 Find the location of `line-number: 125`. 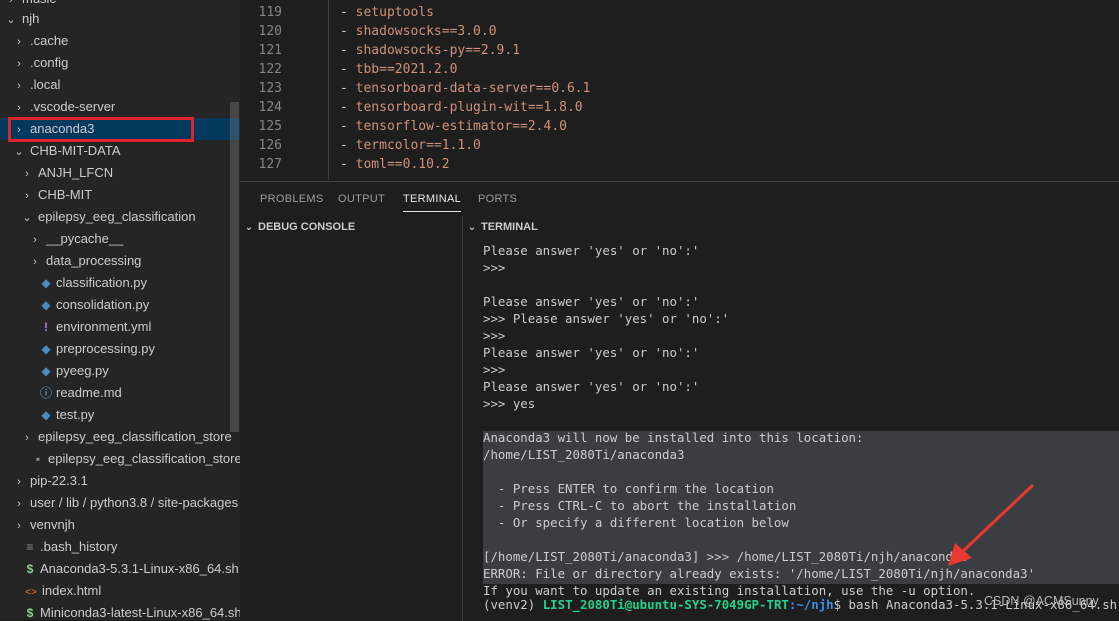

line-number: 125 is located at coordinates (270, 126).